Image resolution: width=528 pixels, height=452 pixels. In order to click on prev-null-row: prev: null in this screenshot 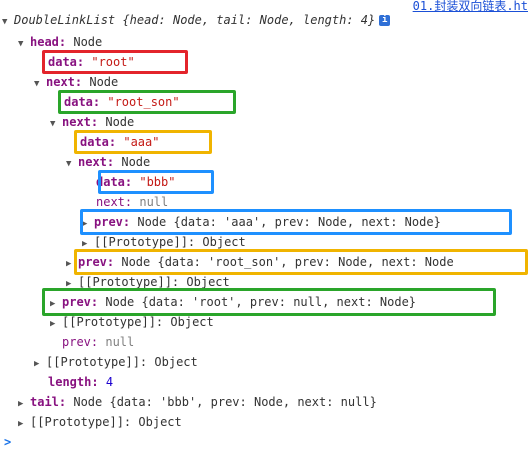, I will do `click(98, 342)`.